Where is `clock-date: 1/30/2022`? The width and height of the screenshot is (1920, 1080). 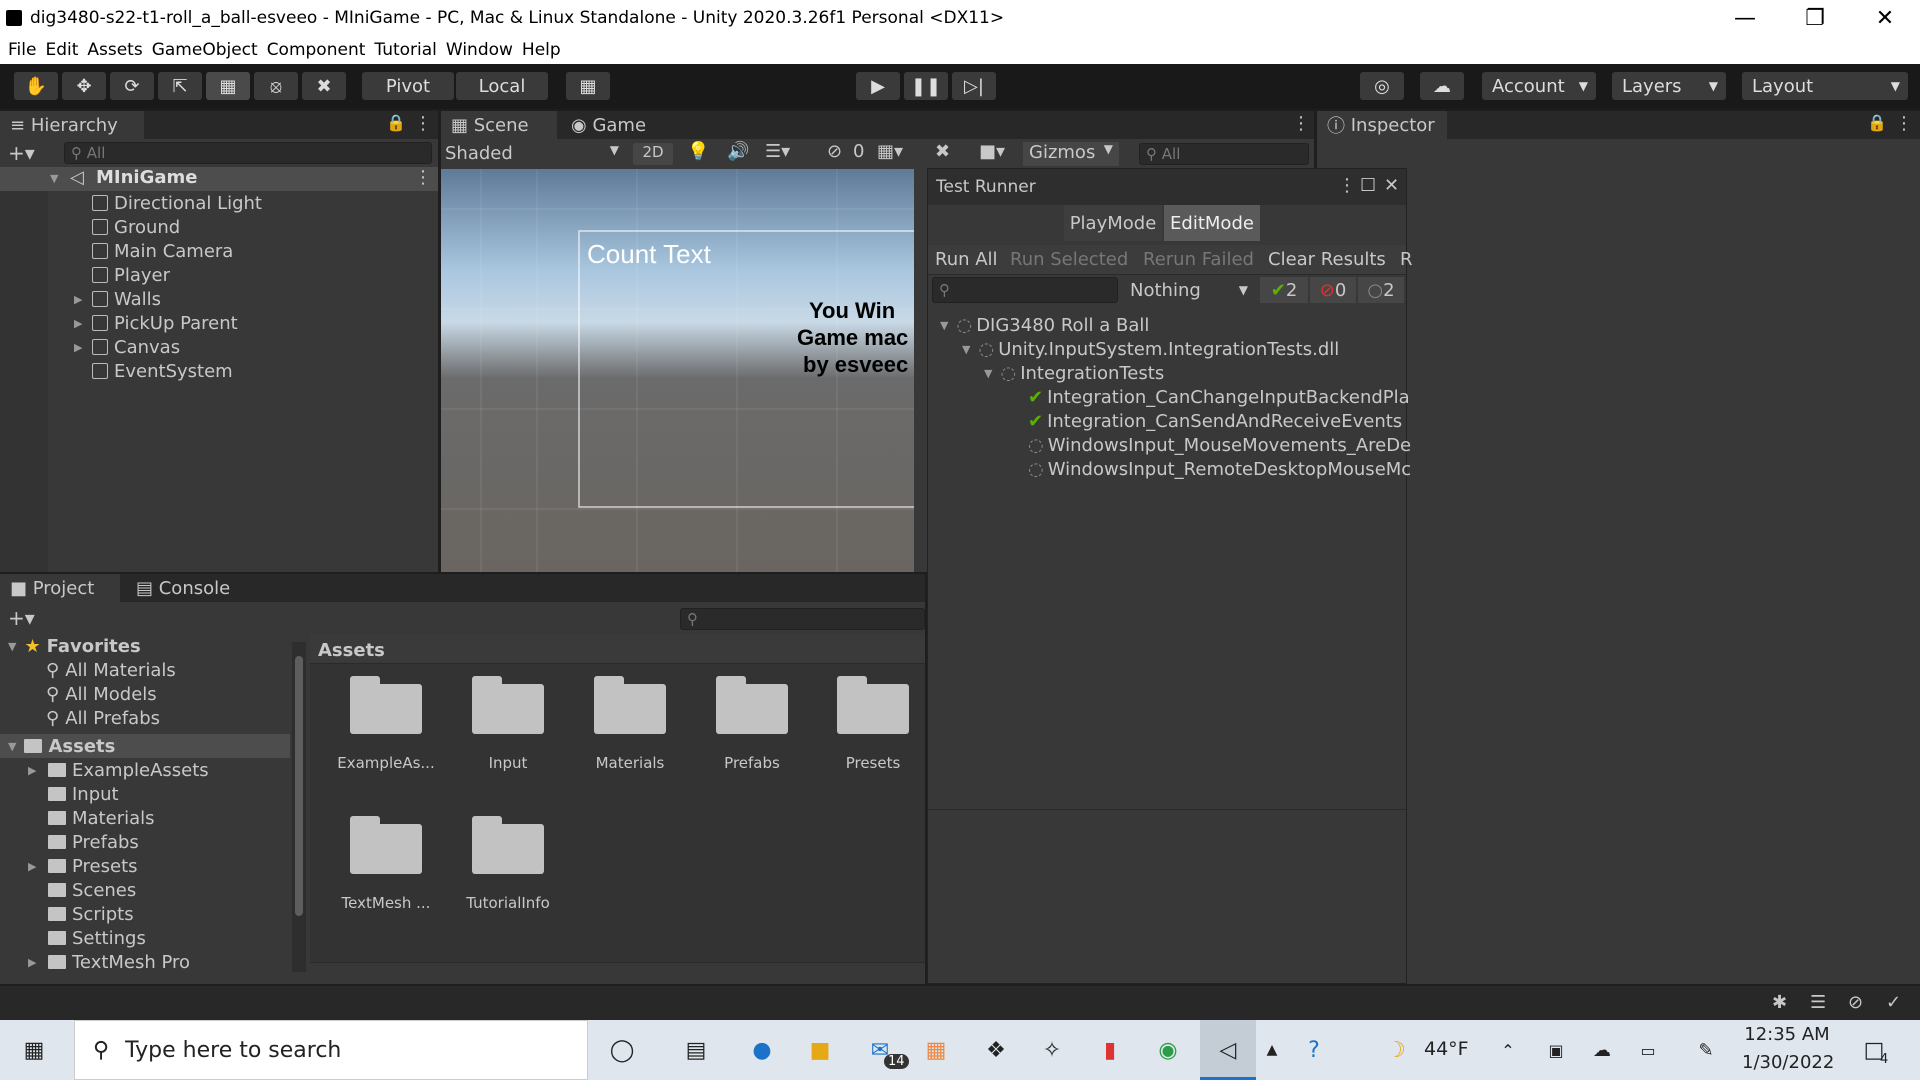
clock-date: 1/30/2022 is located at coordinates (1788, 1062).